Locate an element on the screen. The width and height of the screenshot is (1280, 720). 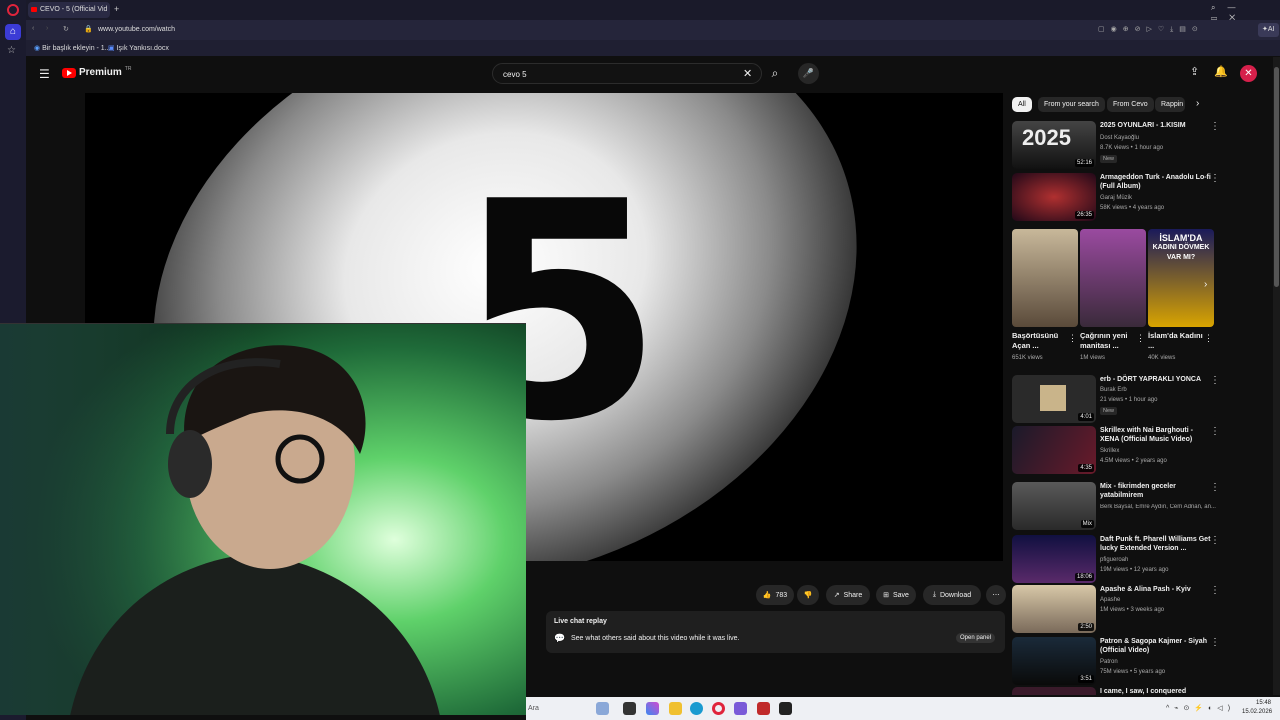
ai-button: ✦AI is located at coordinates (1268, 30).